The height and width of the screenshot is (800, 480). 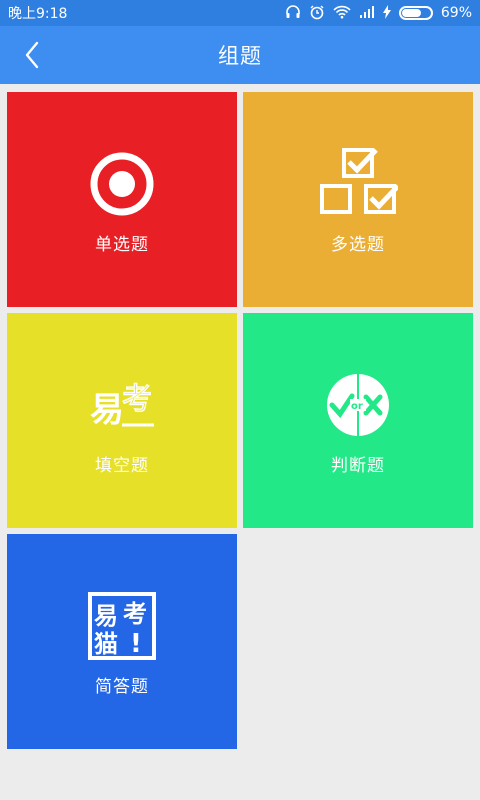 I want to click on tile-fill-in-blank: 易 考 填空题, so click(x=122, y=420).